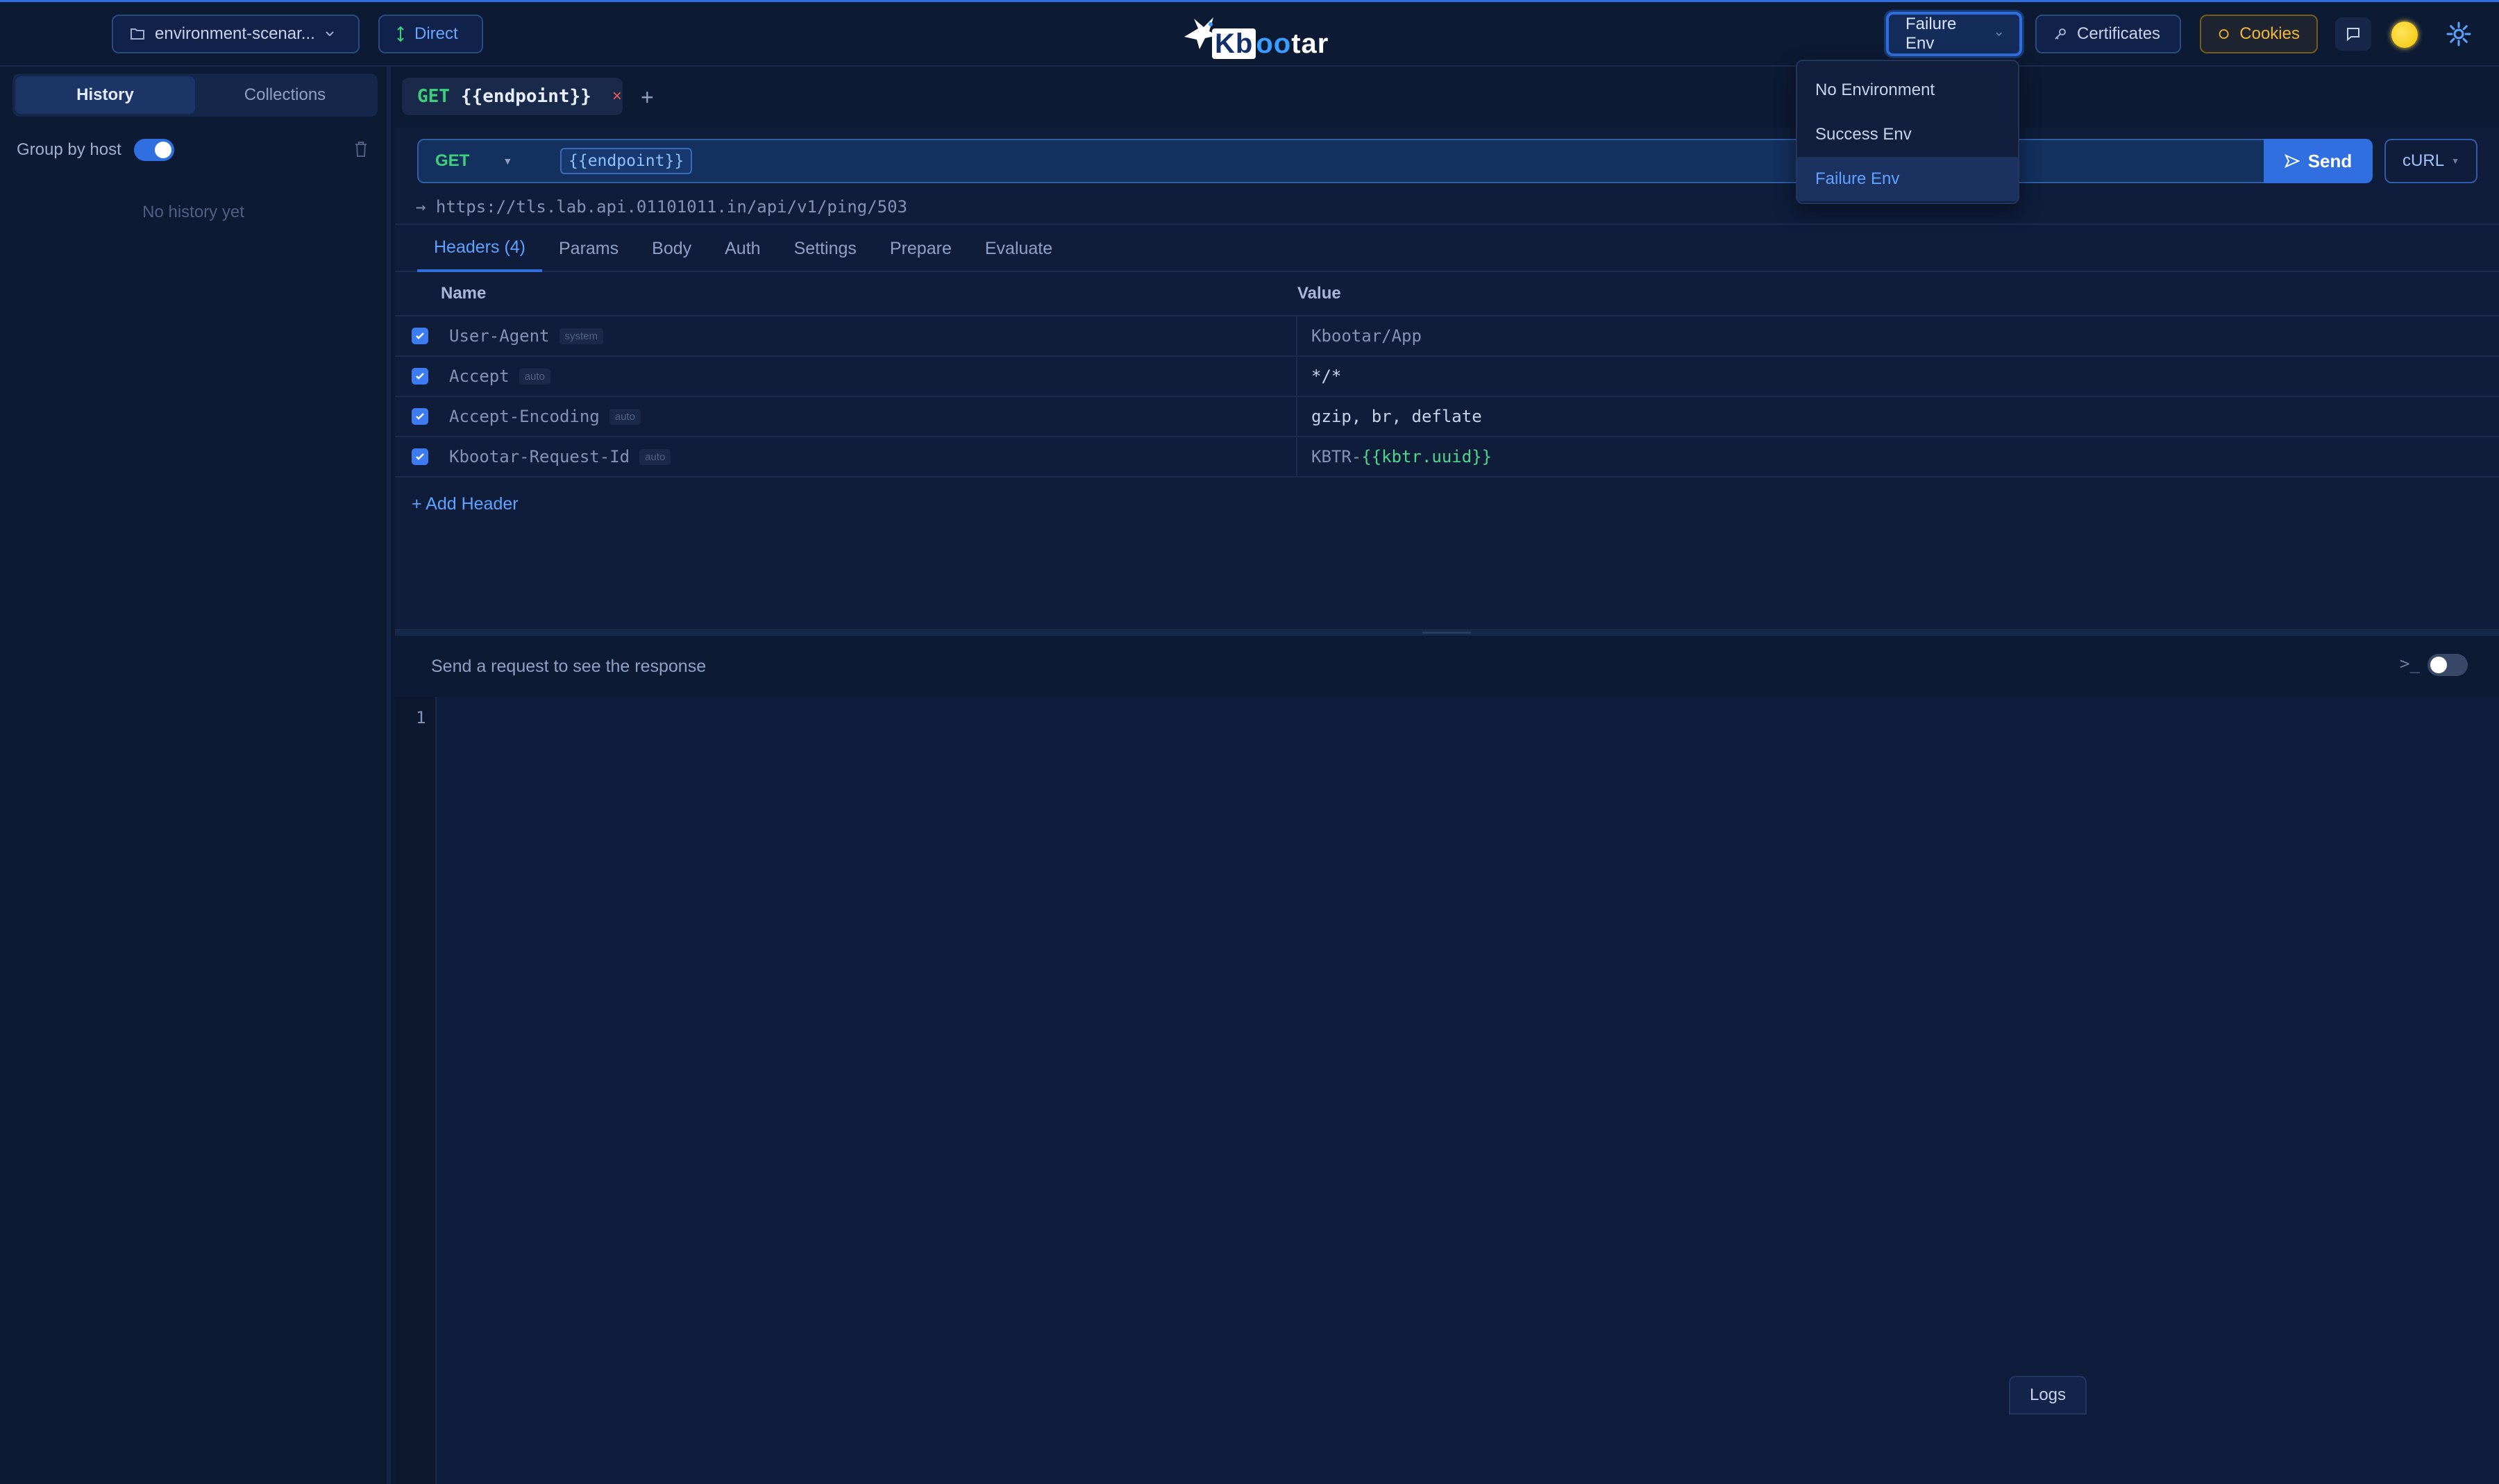 The image size is (2499, 1484). Describe the element at coordinates (2060, 34) in the screenshot. I see `key-icon` at that location.